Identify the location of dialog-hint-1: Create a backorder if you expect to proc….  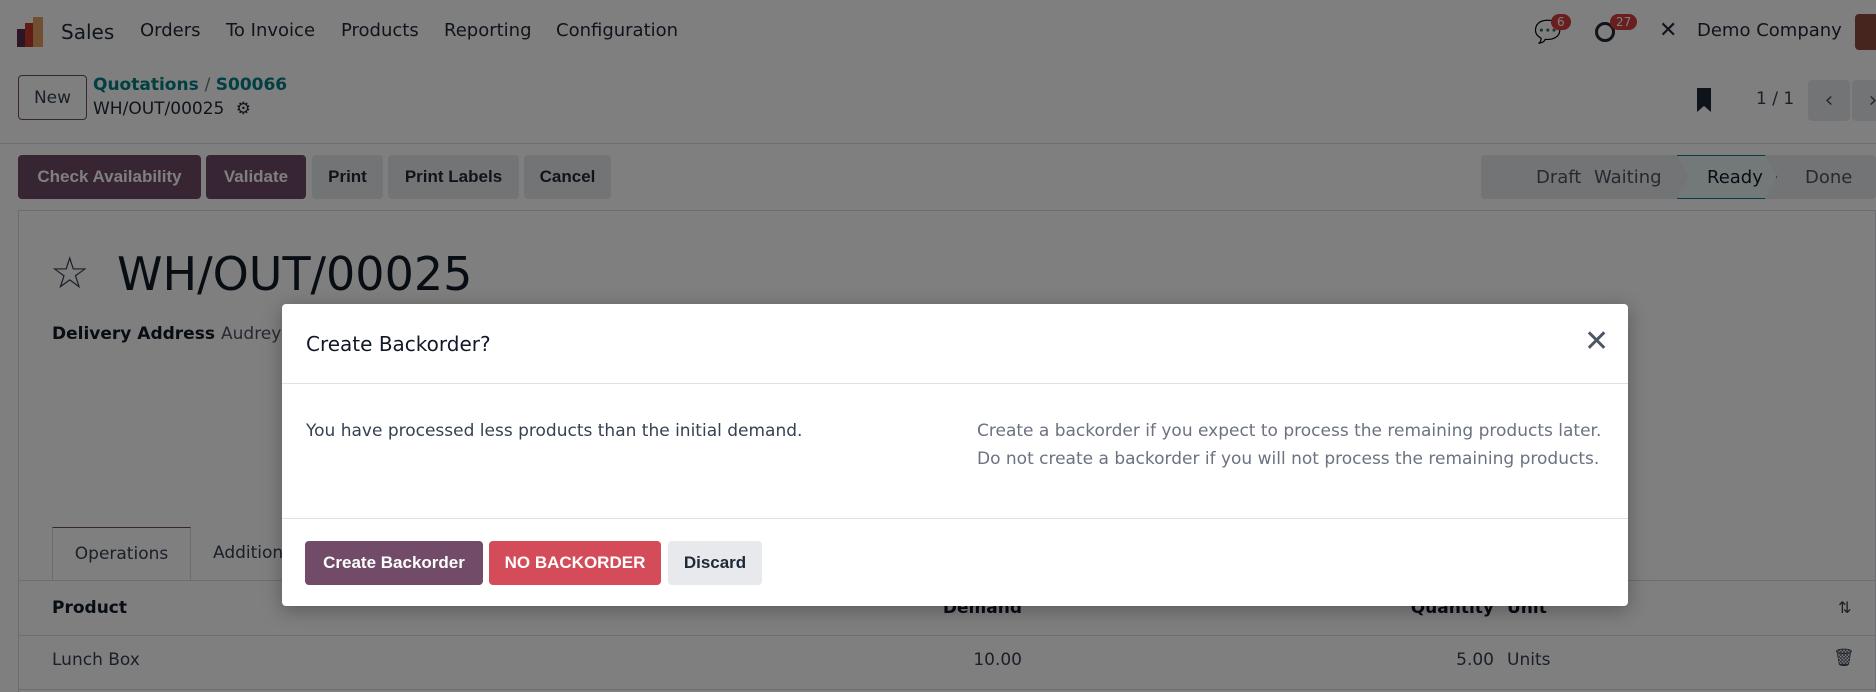
(1289, 431).